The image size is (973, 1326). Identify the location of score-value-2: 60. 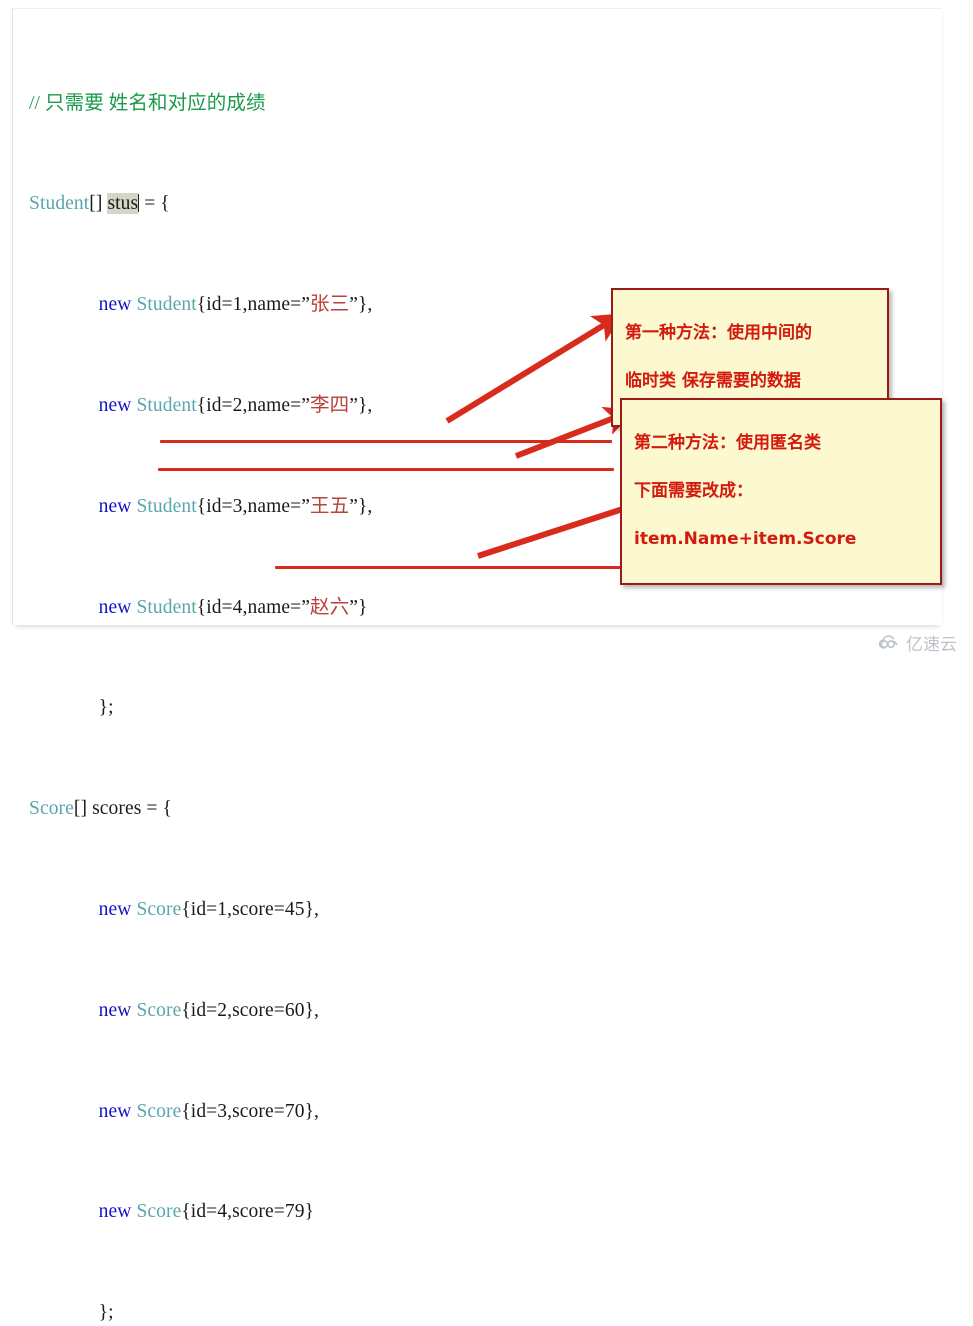
(294, 1010).